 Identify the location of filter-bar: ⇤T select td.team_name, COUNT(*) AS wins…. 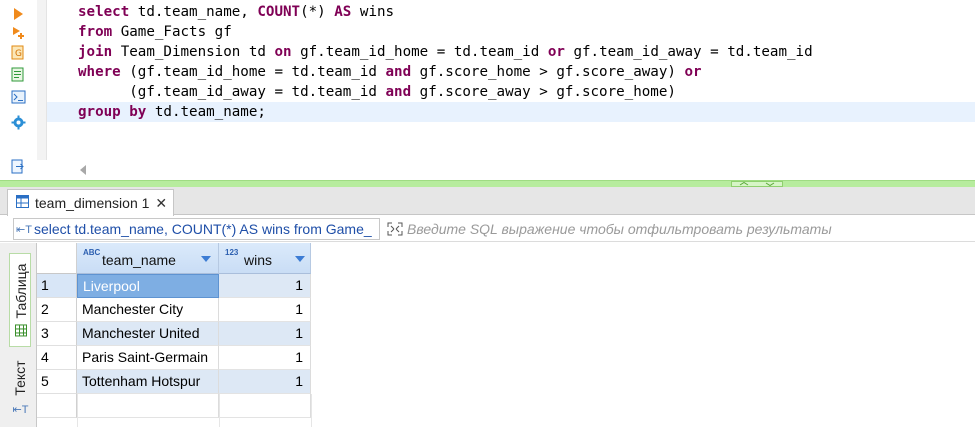
(487, 229).